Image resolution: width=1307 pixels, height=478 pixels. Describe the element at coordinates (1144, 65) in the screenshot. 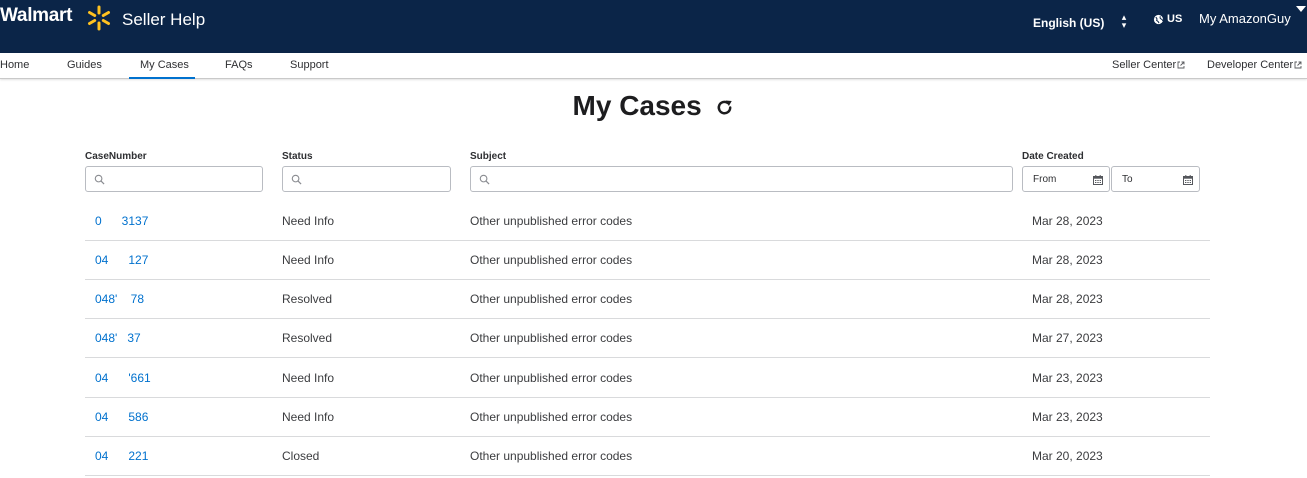

I see `seller-center-label: Seller Center` at that location.